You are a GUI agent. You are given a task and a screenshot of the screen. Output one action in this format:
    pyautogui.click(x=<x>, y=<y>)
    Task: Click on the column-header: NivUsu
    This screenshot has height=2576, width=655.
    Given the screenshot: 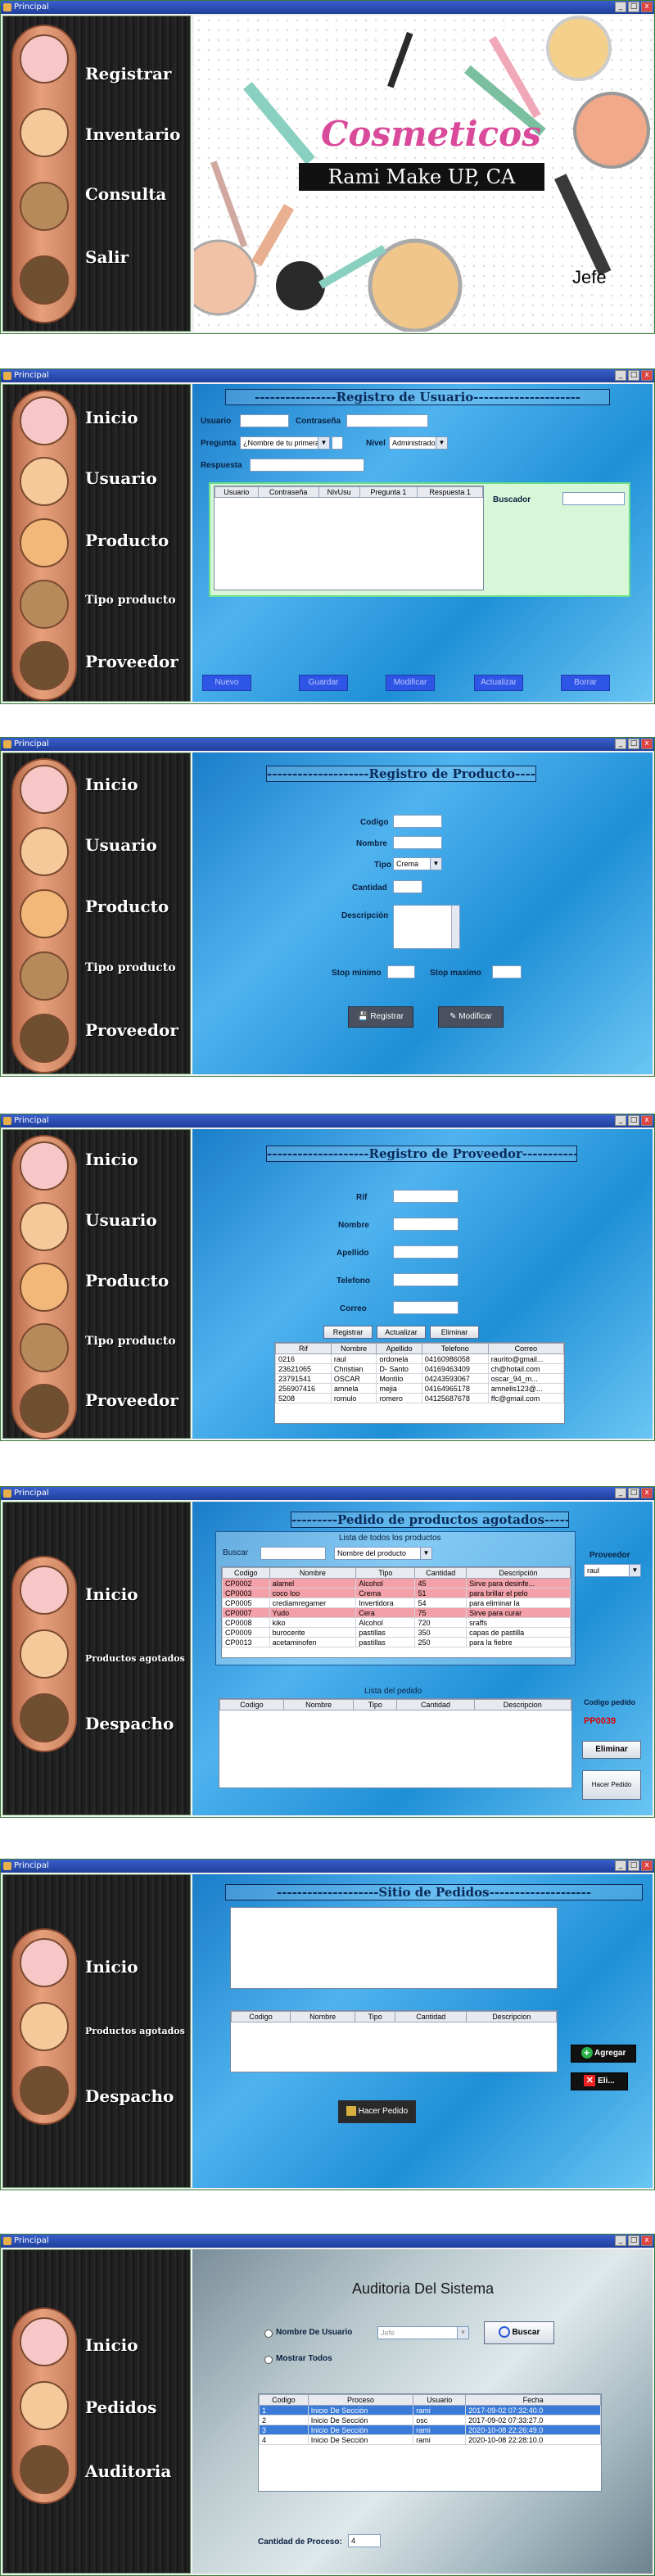 What is the action you would take?
    pyautogui.click(x=339, y=492)
    